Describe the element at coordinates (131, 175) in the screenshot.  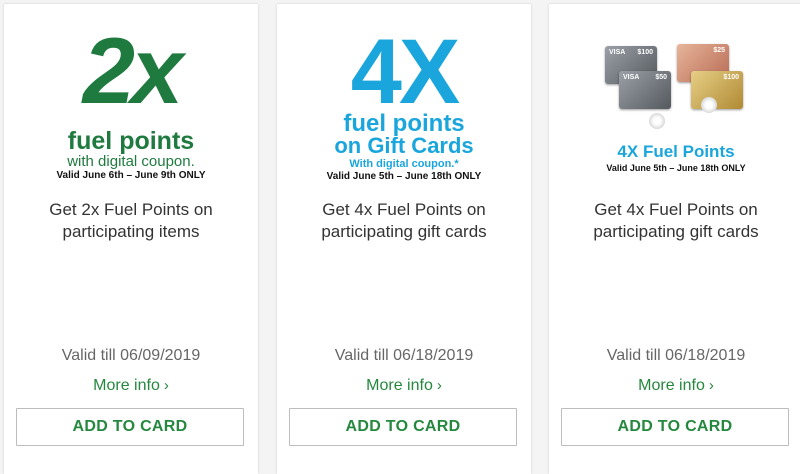
I see `promo-dates: Valid June 6th – June 9th ONLY` at that location.